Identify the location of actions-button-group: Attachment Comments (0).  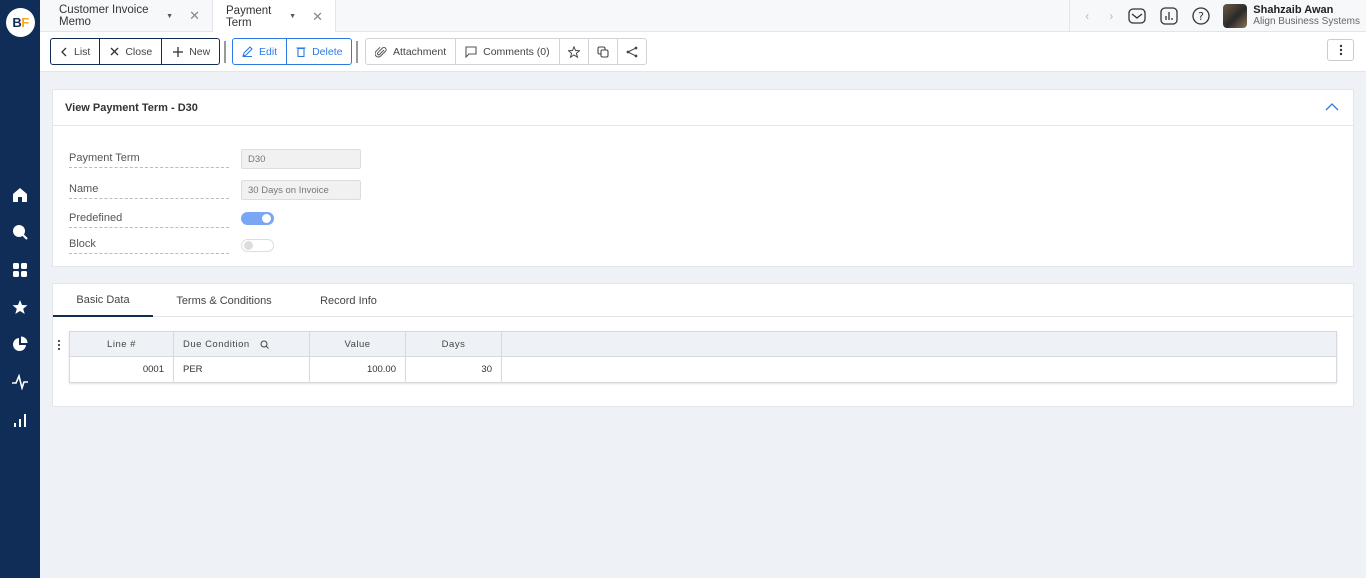
(506, 51).